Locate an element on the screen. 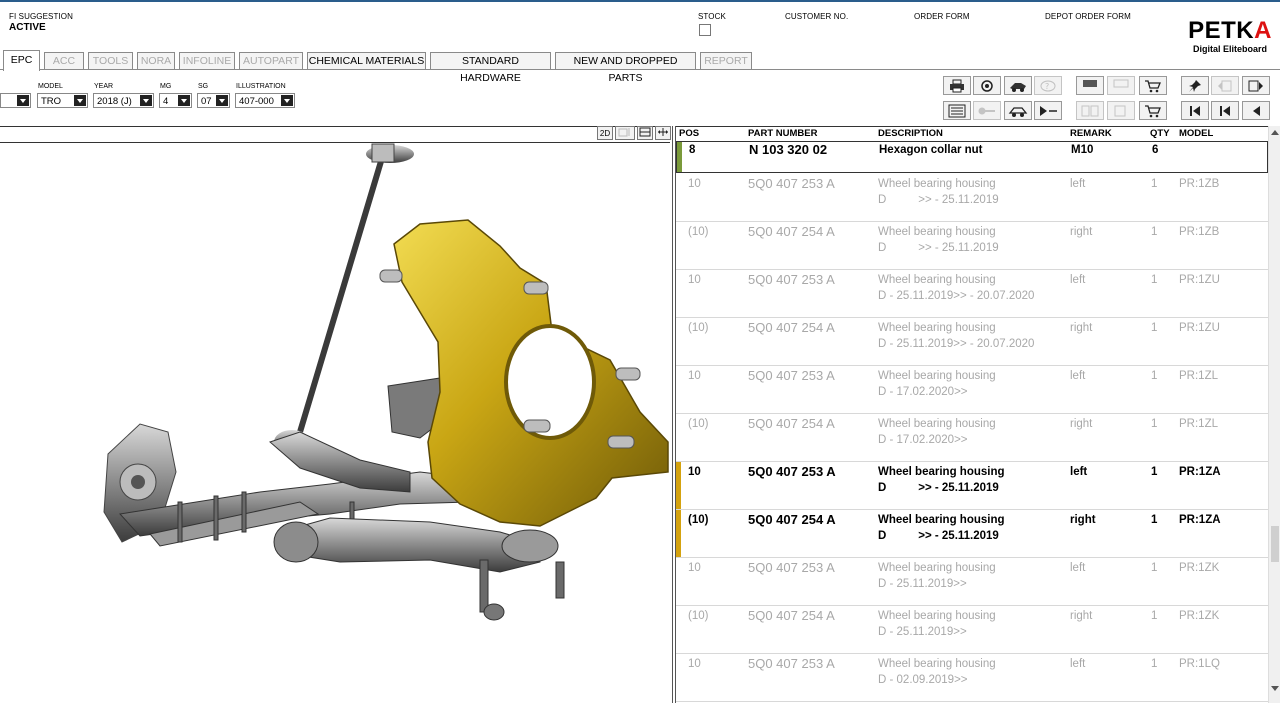 This screenshot has height=708, width=1280. brand-select is located at coordinates (15, 100).